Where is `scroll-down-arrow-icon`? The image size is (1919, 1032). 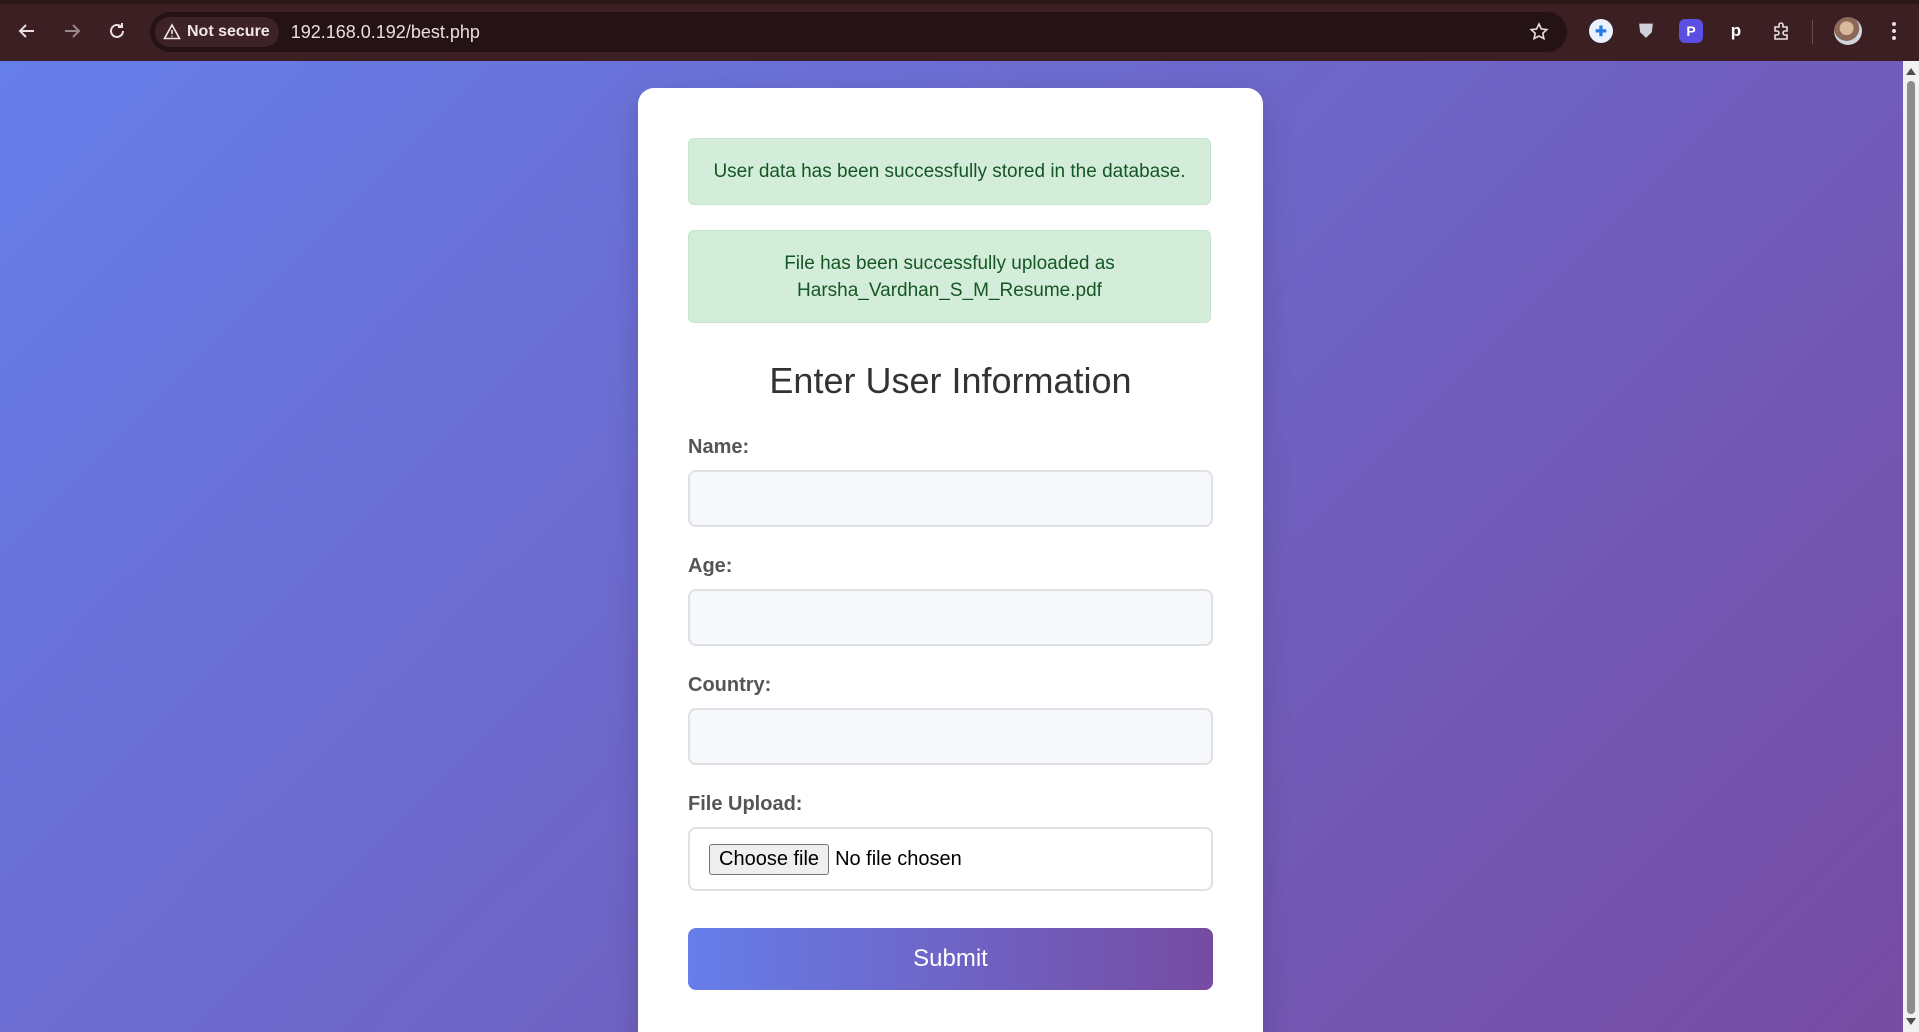
scroll-down-arrow-icon is located at coordinates (1911, 1021).